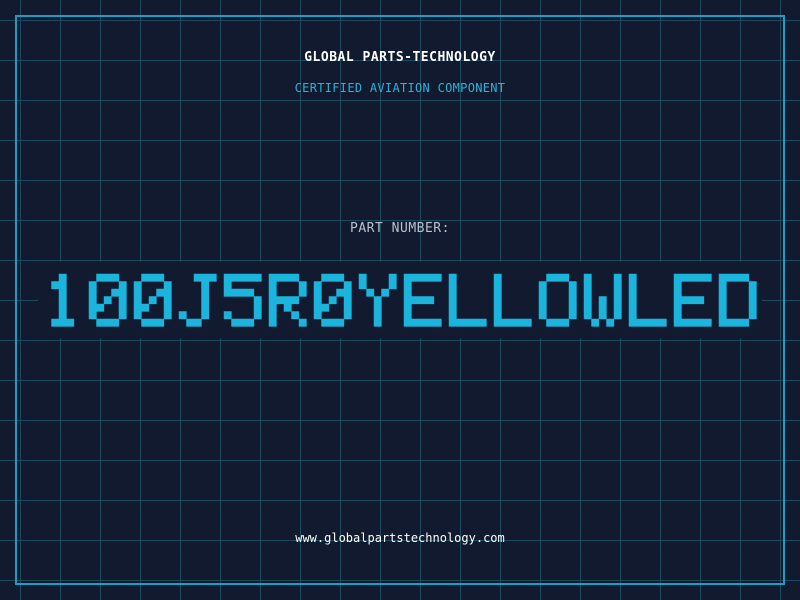 Image resolution: width=800 pixels, height=600 pixels. What do you see at coordinates (400, 57) in the screenshot?
I see `company-name: GLOBAL PARTS-TECHNOLOGY` at bounding box center [400, 57].